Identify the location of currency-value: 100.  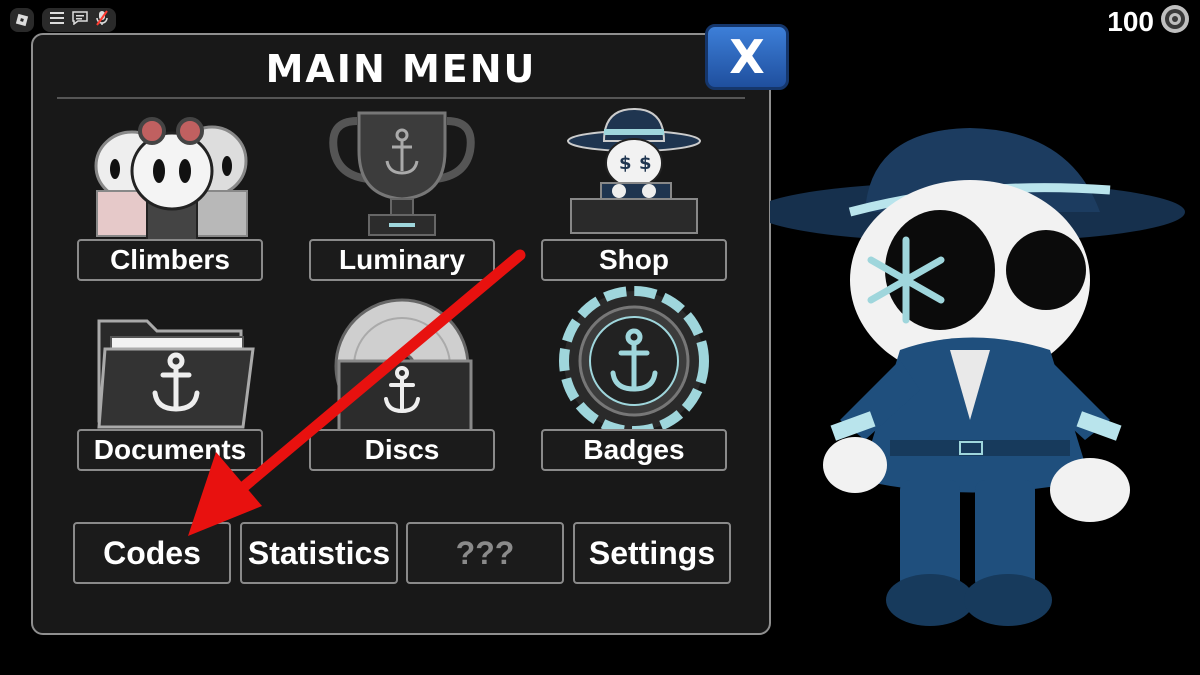
(1130, 21).